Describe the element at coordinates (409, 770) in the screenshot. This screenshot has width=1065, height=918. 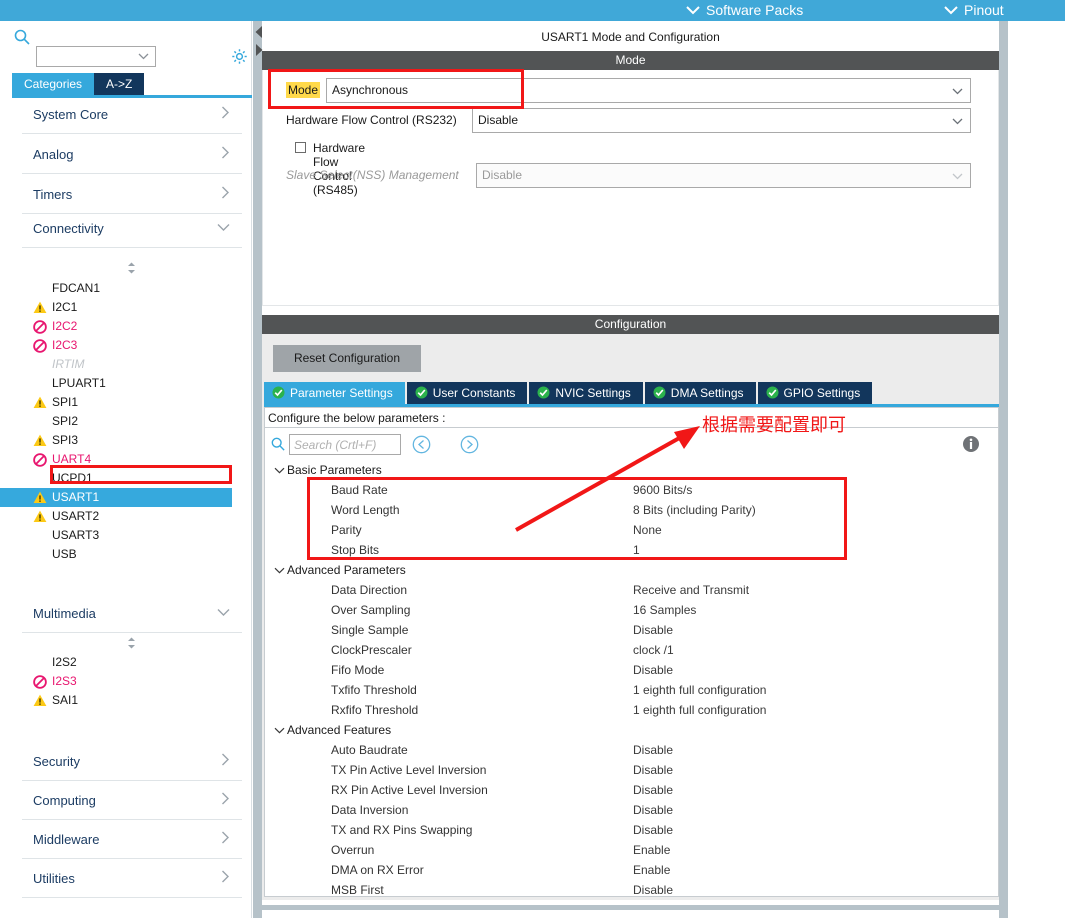
I see `param-key: TX Pin Active Level Inversion` at that location.